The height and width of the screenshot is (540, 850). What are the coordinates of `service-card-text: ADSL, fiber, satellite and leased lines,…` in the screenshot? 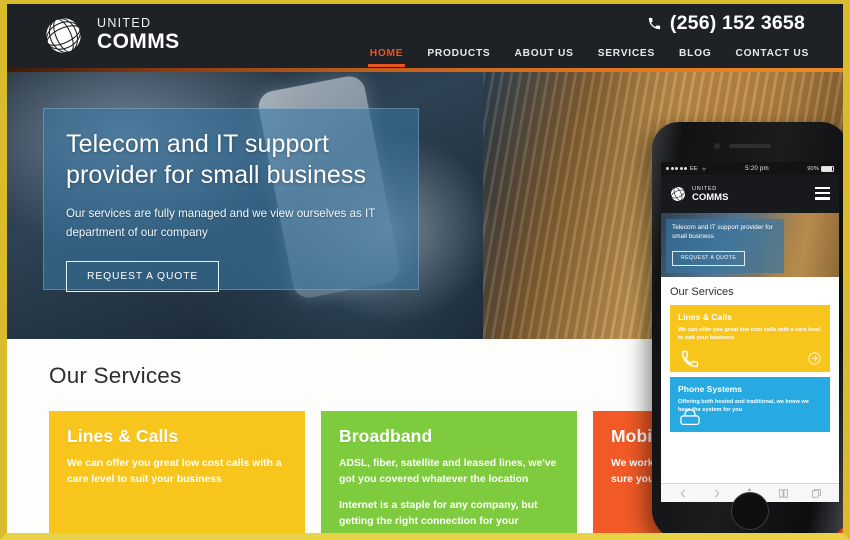 It's located at (448, 472).